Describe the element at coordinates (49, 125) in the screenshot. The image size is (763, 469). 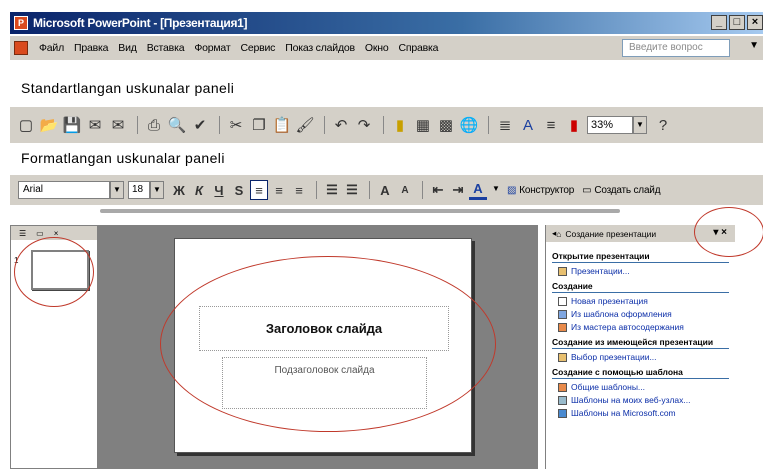
I see `open-icon: 📂` at that location.